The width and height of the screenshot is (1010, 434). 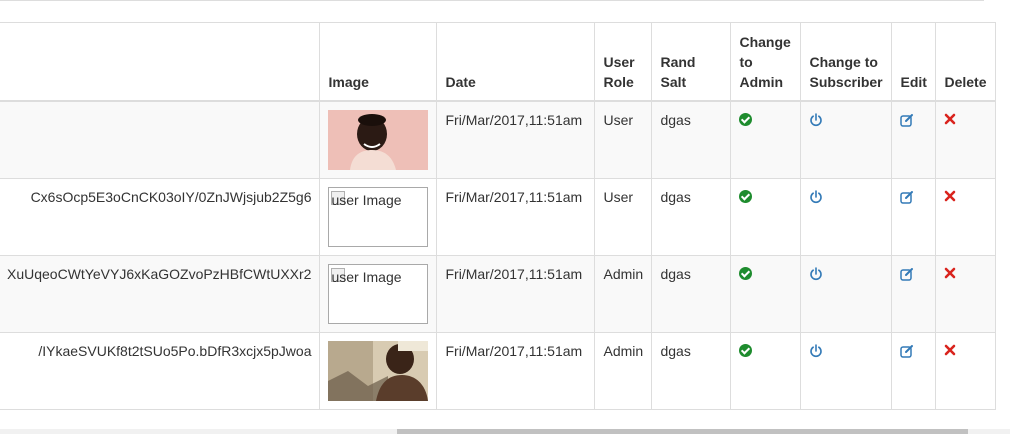 I want to click on password-hash-cell: Cx6sOcp5E3oCnCK03oIY/0ZnJWjsjub2Z5g6, so click(x=160, y=216).